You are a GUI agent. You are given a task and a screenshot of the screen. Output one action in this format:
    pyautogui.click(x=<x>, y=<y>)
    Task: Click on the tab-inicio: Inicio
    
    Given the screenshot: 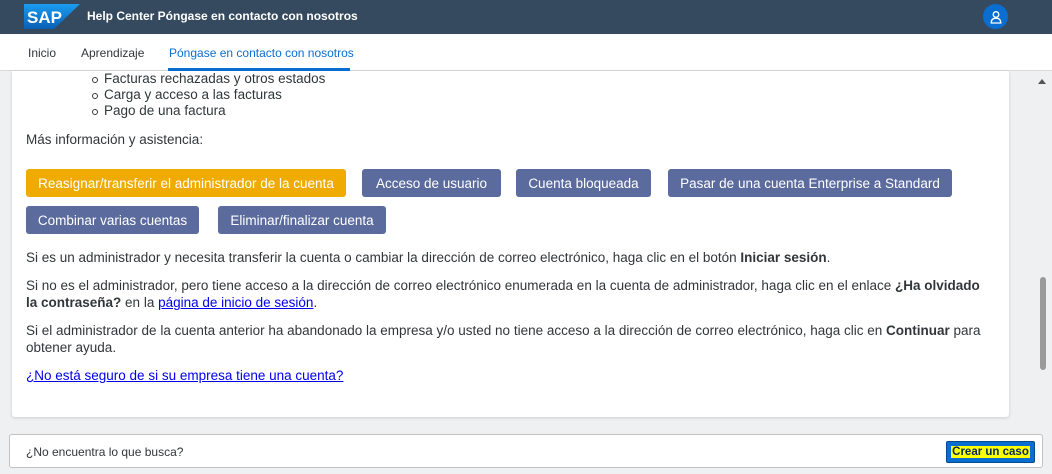 What is the action you would take?
    pyautogui.click(x=42, y=53)
    